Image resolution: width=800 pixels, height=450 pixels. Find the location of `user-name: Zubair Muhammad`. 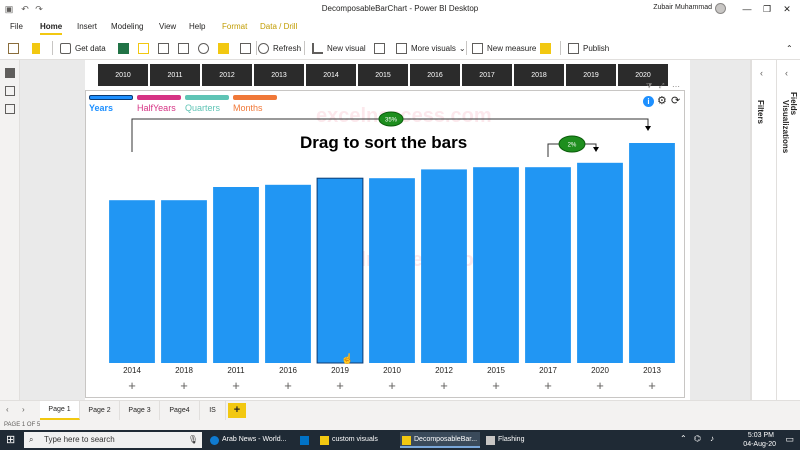

user-name: Zubair Muhammad is located at coordinates (682, 7).